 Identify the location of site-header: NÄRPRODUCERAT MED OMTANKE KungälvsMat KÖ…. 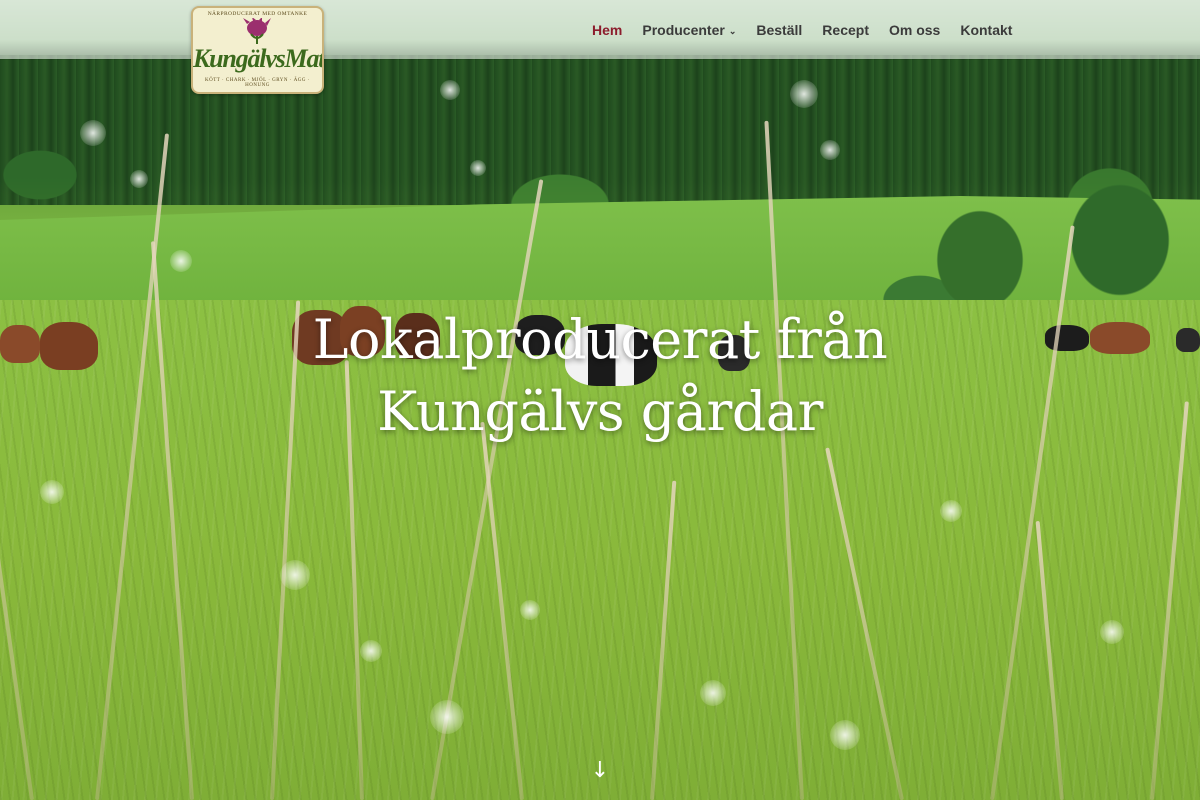
(600, 47).